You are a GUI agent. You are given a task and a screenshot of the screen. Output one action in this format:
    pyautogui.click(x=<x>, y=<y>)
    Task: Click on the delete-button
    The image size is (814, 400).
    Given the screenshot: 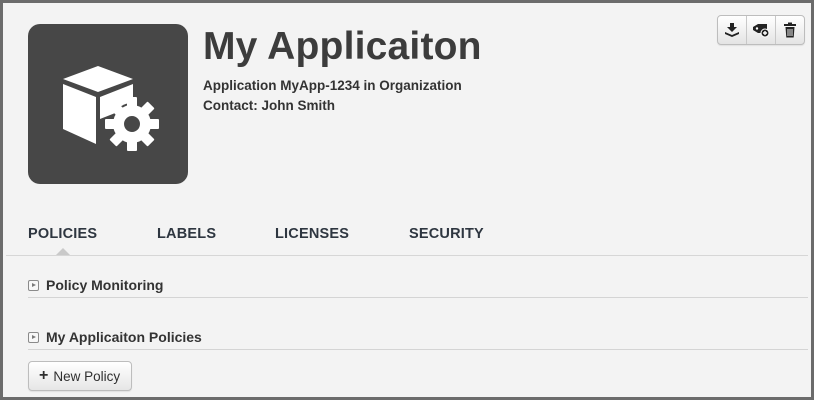 What is the action you would take?
    pyautogui.click(x=790, y=30)
    